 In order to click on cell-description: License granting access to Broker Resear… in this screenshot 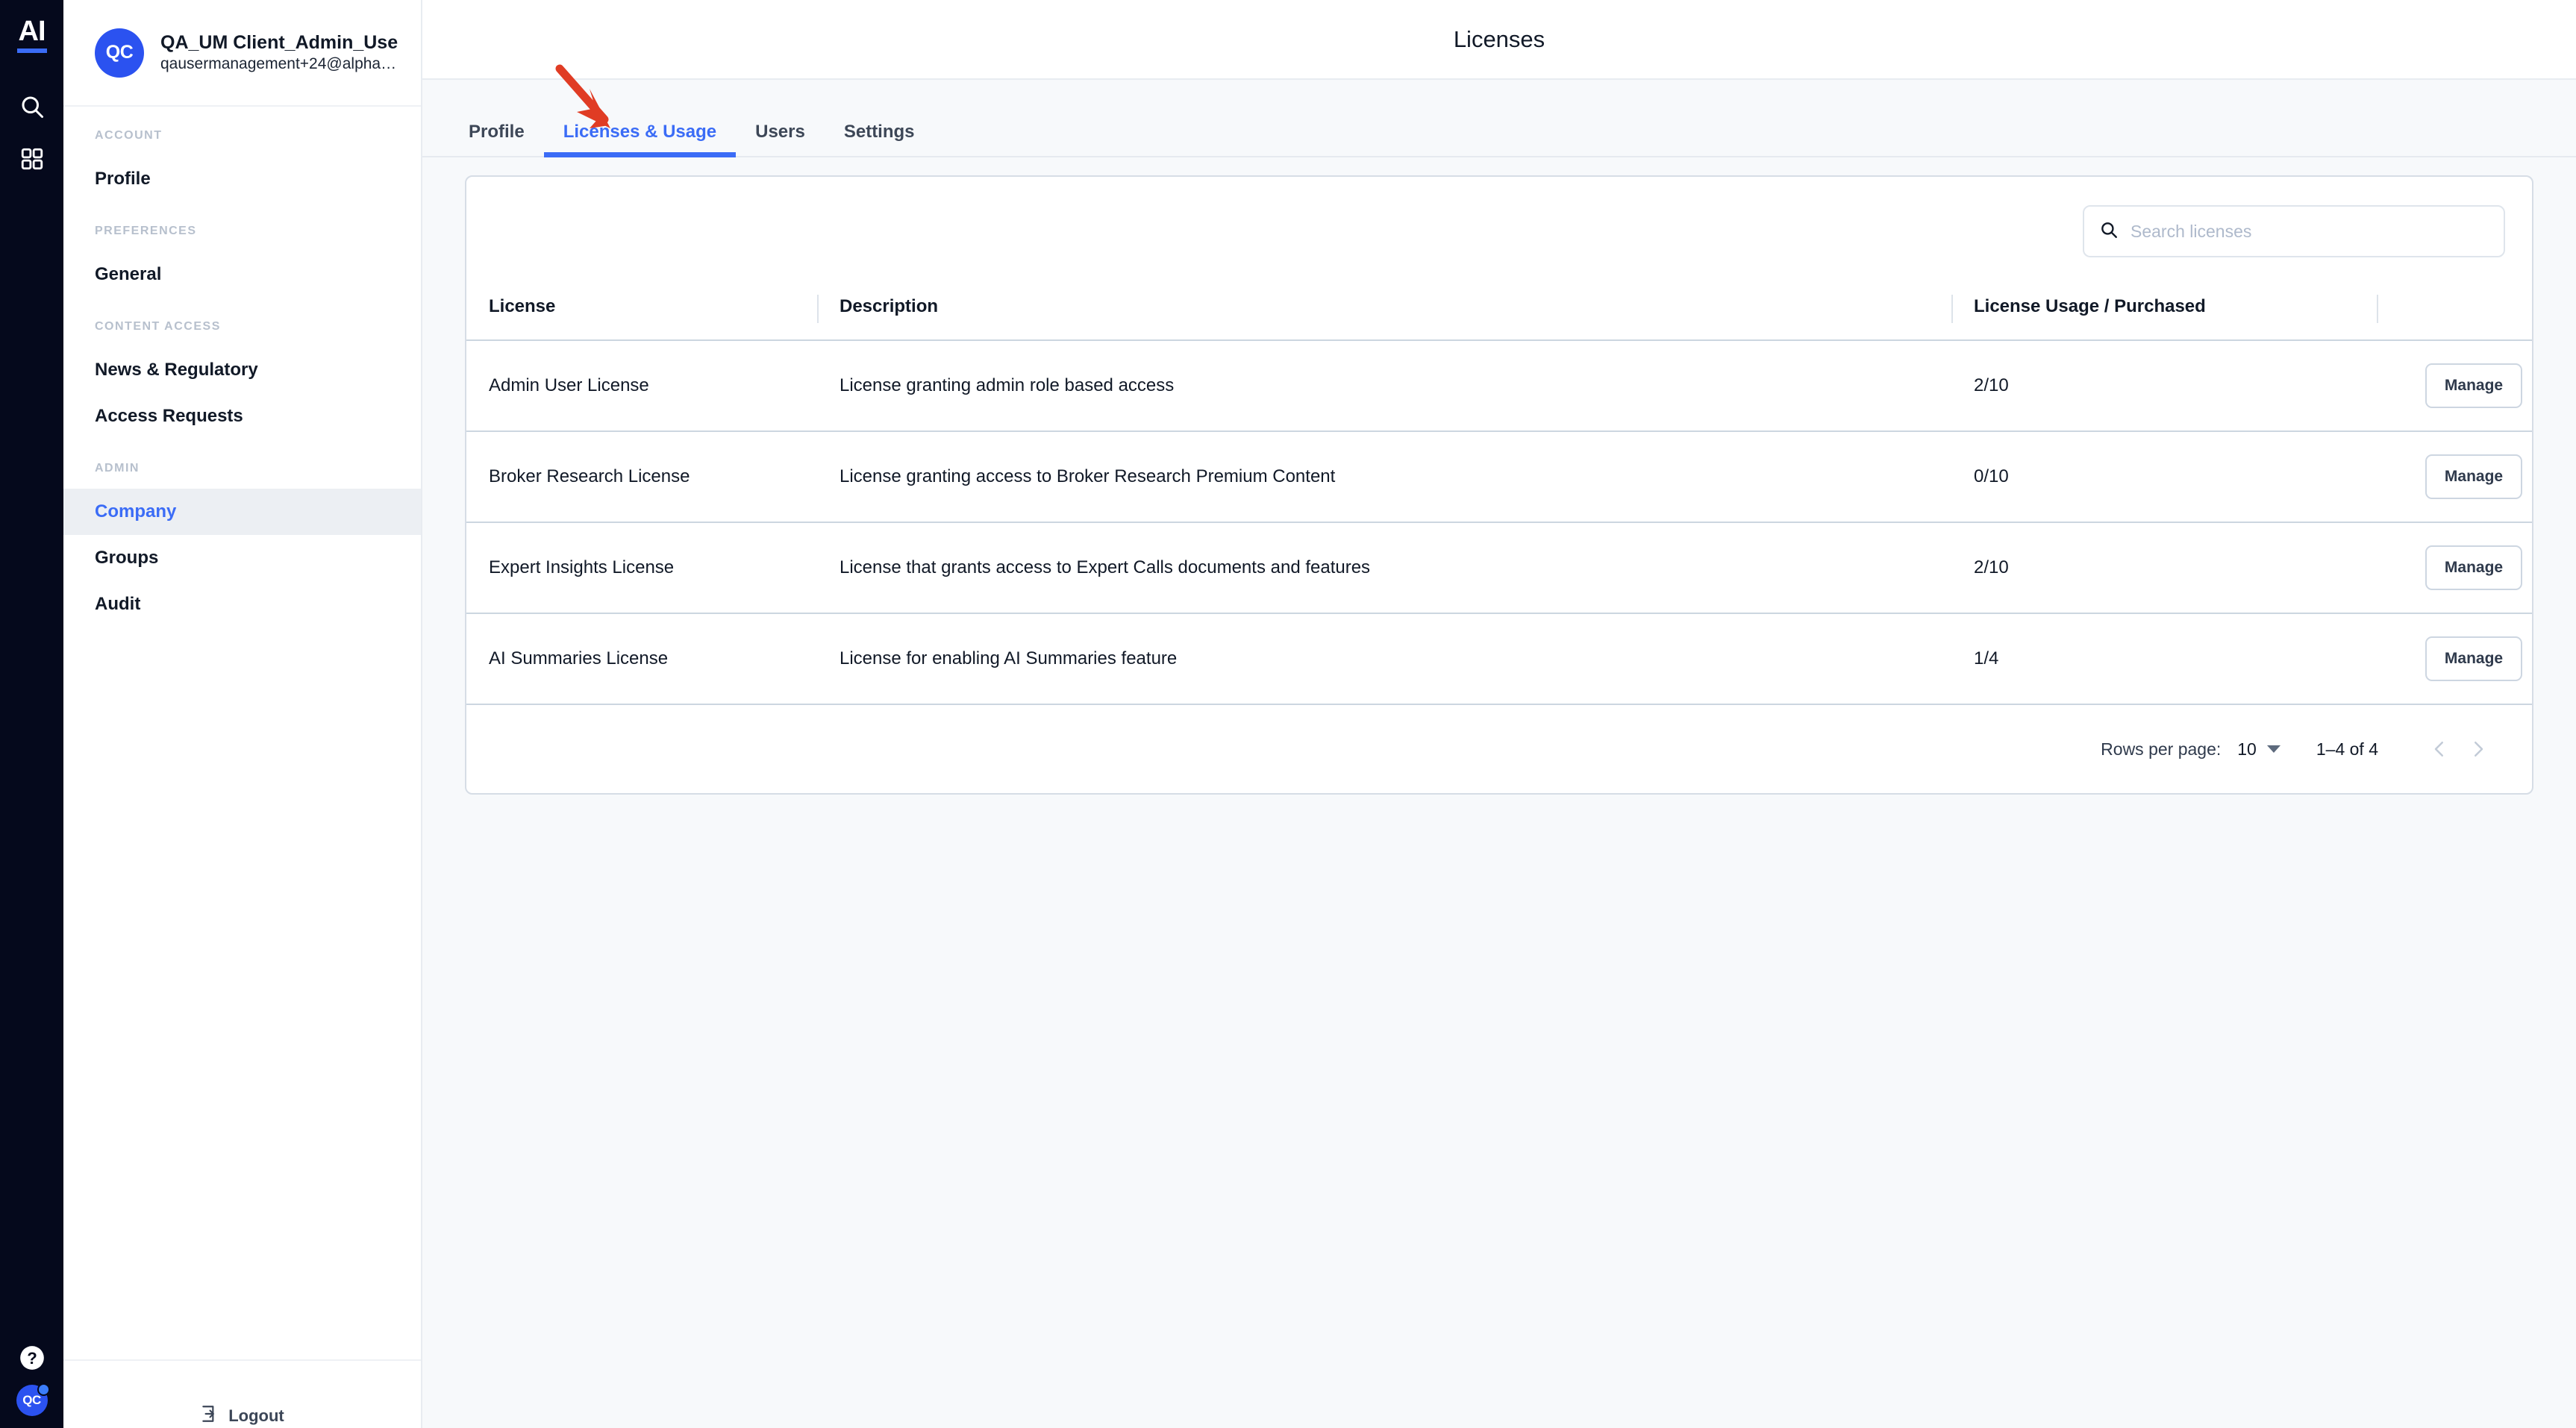, I will do `click(1384, 477)`.